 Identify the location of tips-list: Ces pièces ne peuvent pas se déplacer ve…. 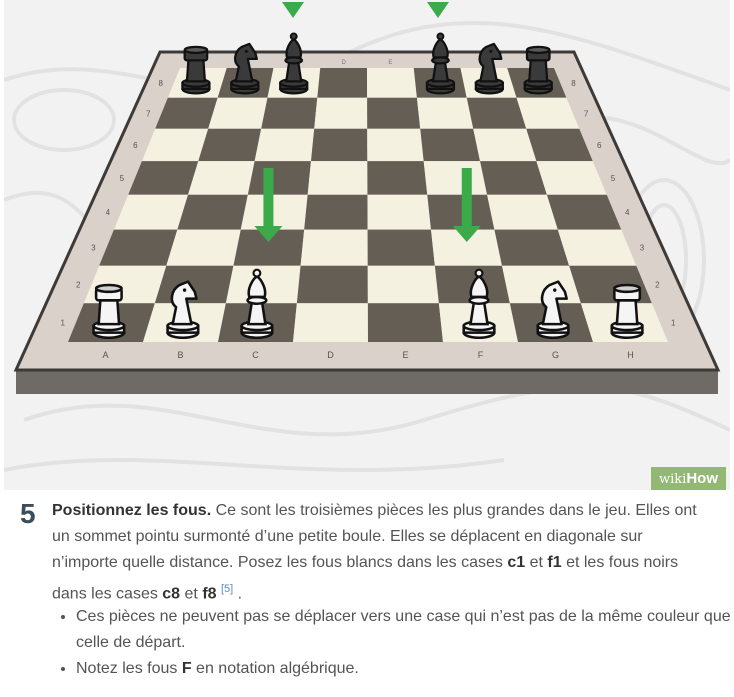
(396, 643).